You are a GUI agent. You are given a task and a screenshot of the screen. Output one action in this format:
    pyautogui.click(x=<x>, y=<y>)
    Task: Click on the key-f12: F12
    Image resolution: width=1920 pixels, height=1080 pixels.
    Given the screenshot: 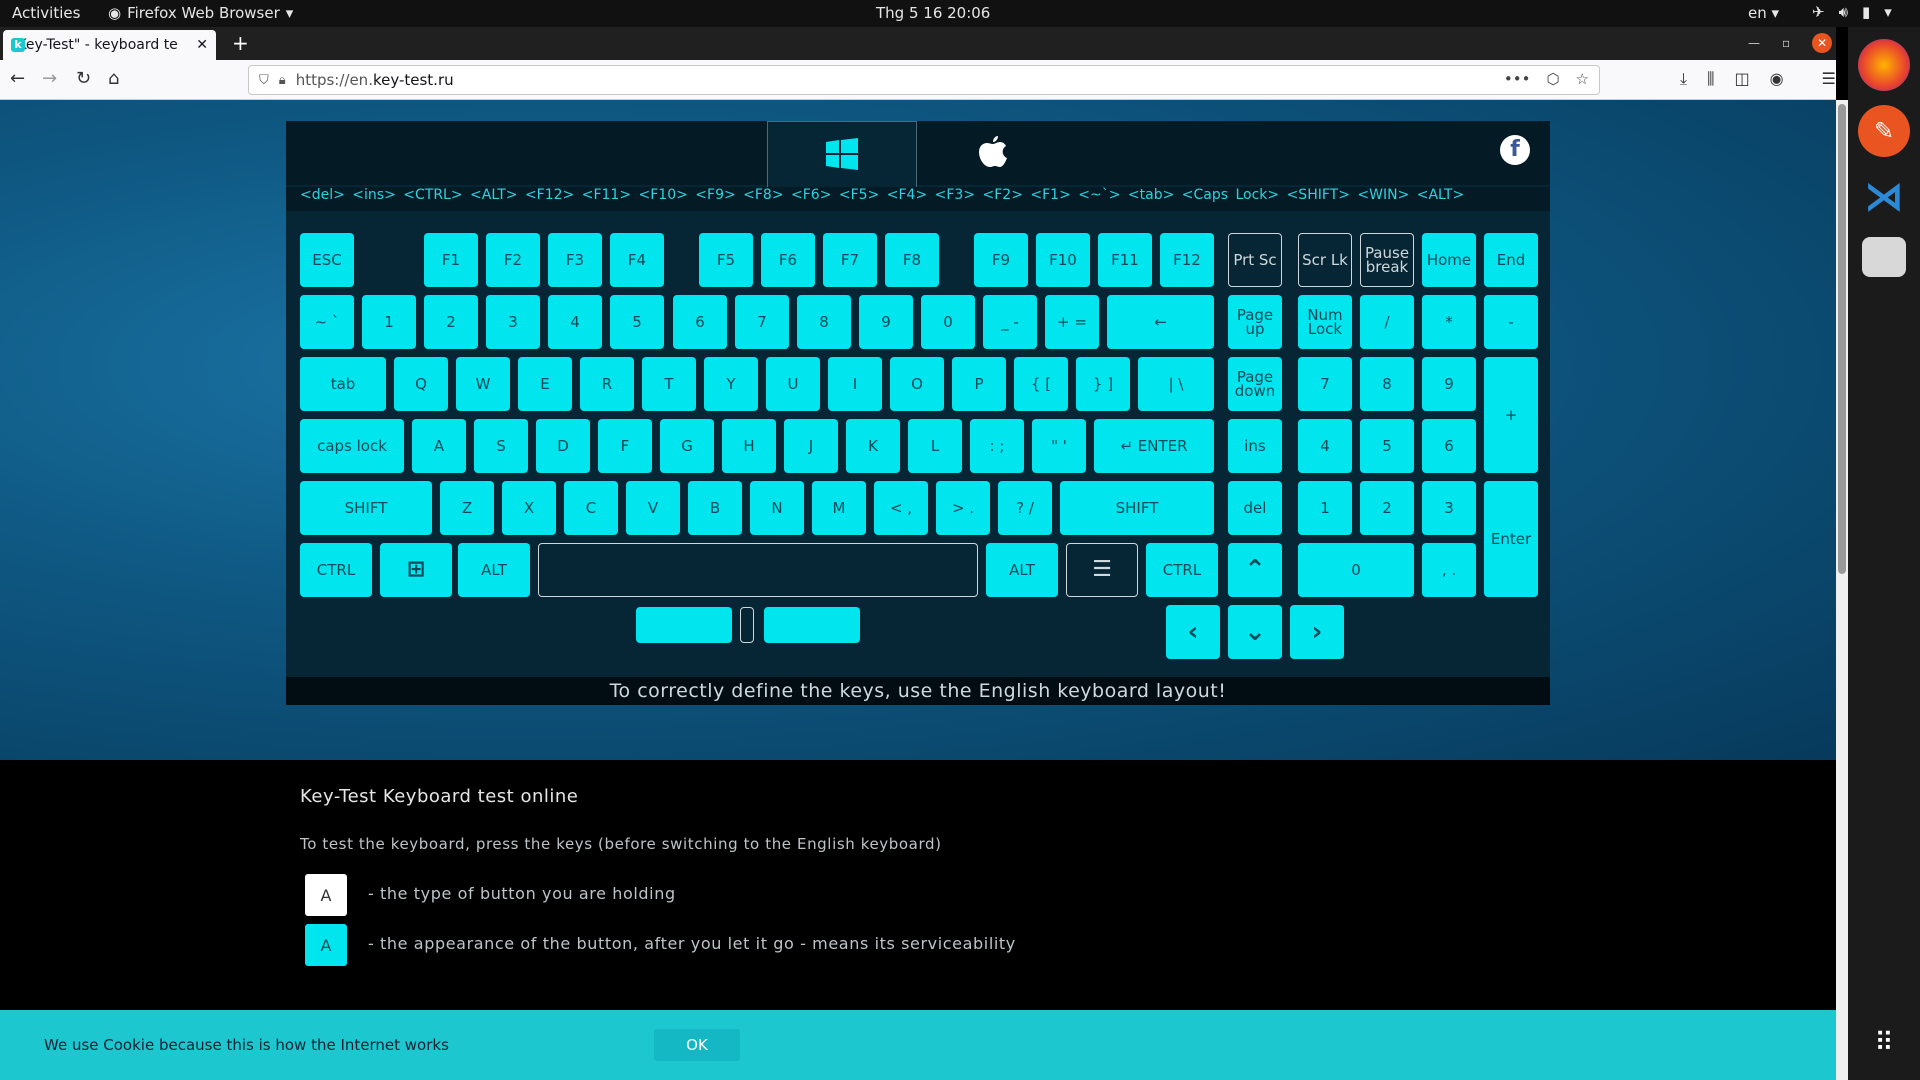 What is the action you would take?
    pyautogui.click(x=1187, y=260)
    